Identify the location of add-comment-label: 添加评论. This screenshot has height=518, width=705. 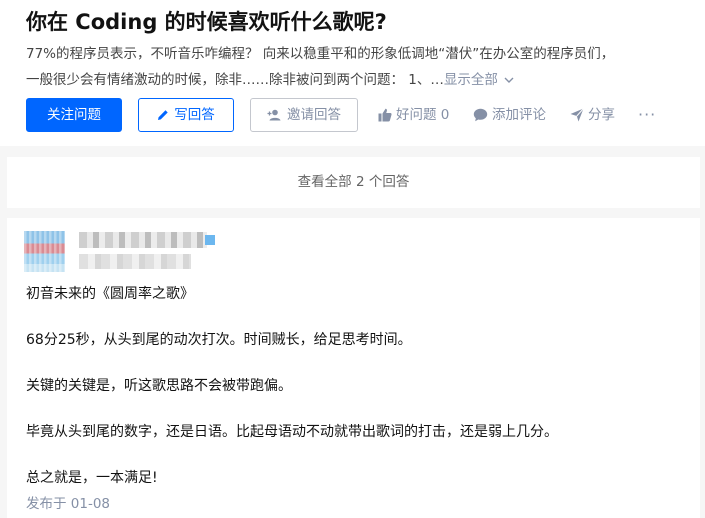
(519, 115).